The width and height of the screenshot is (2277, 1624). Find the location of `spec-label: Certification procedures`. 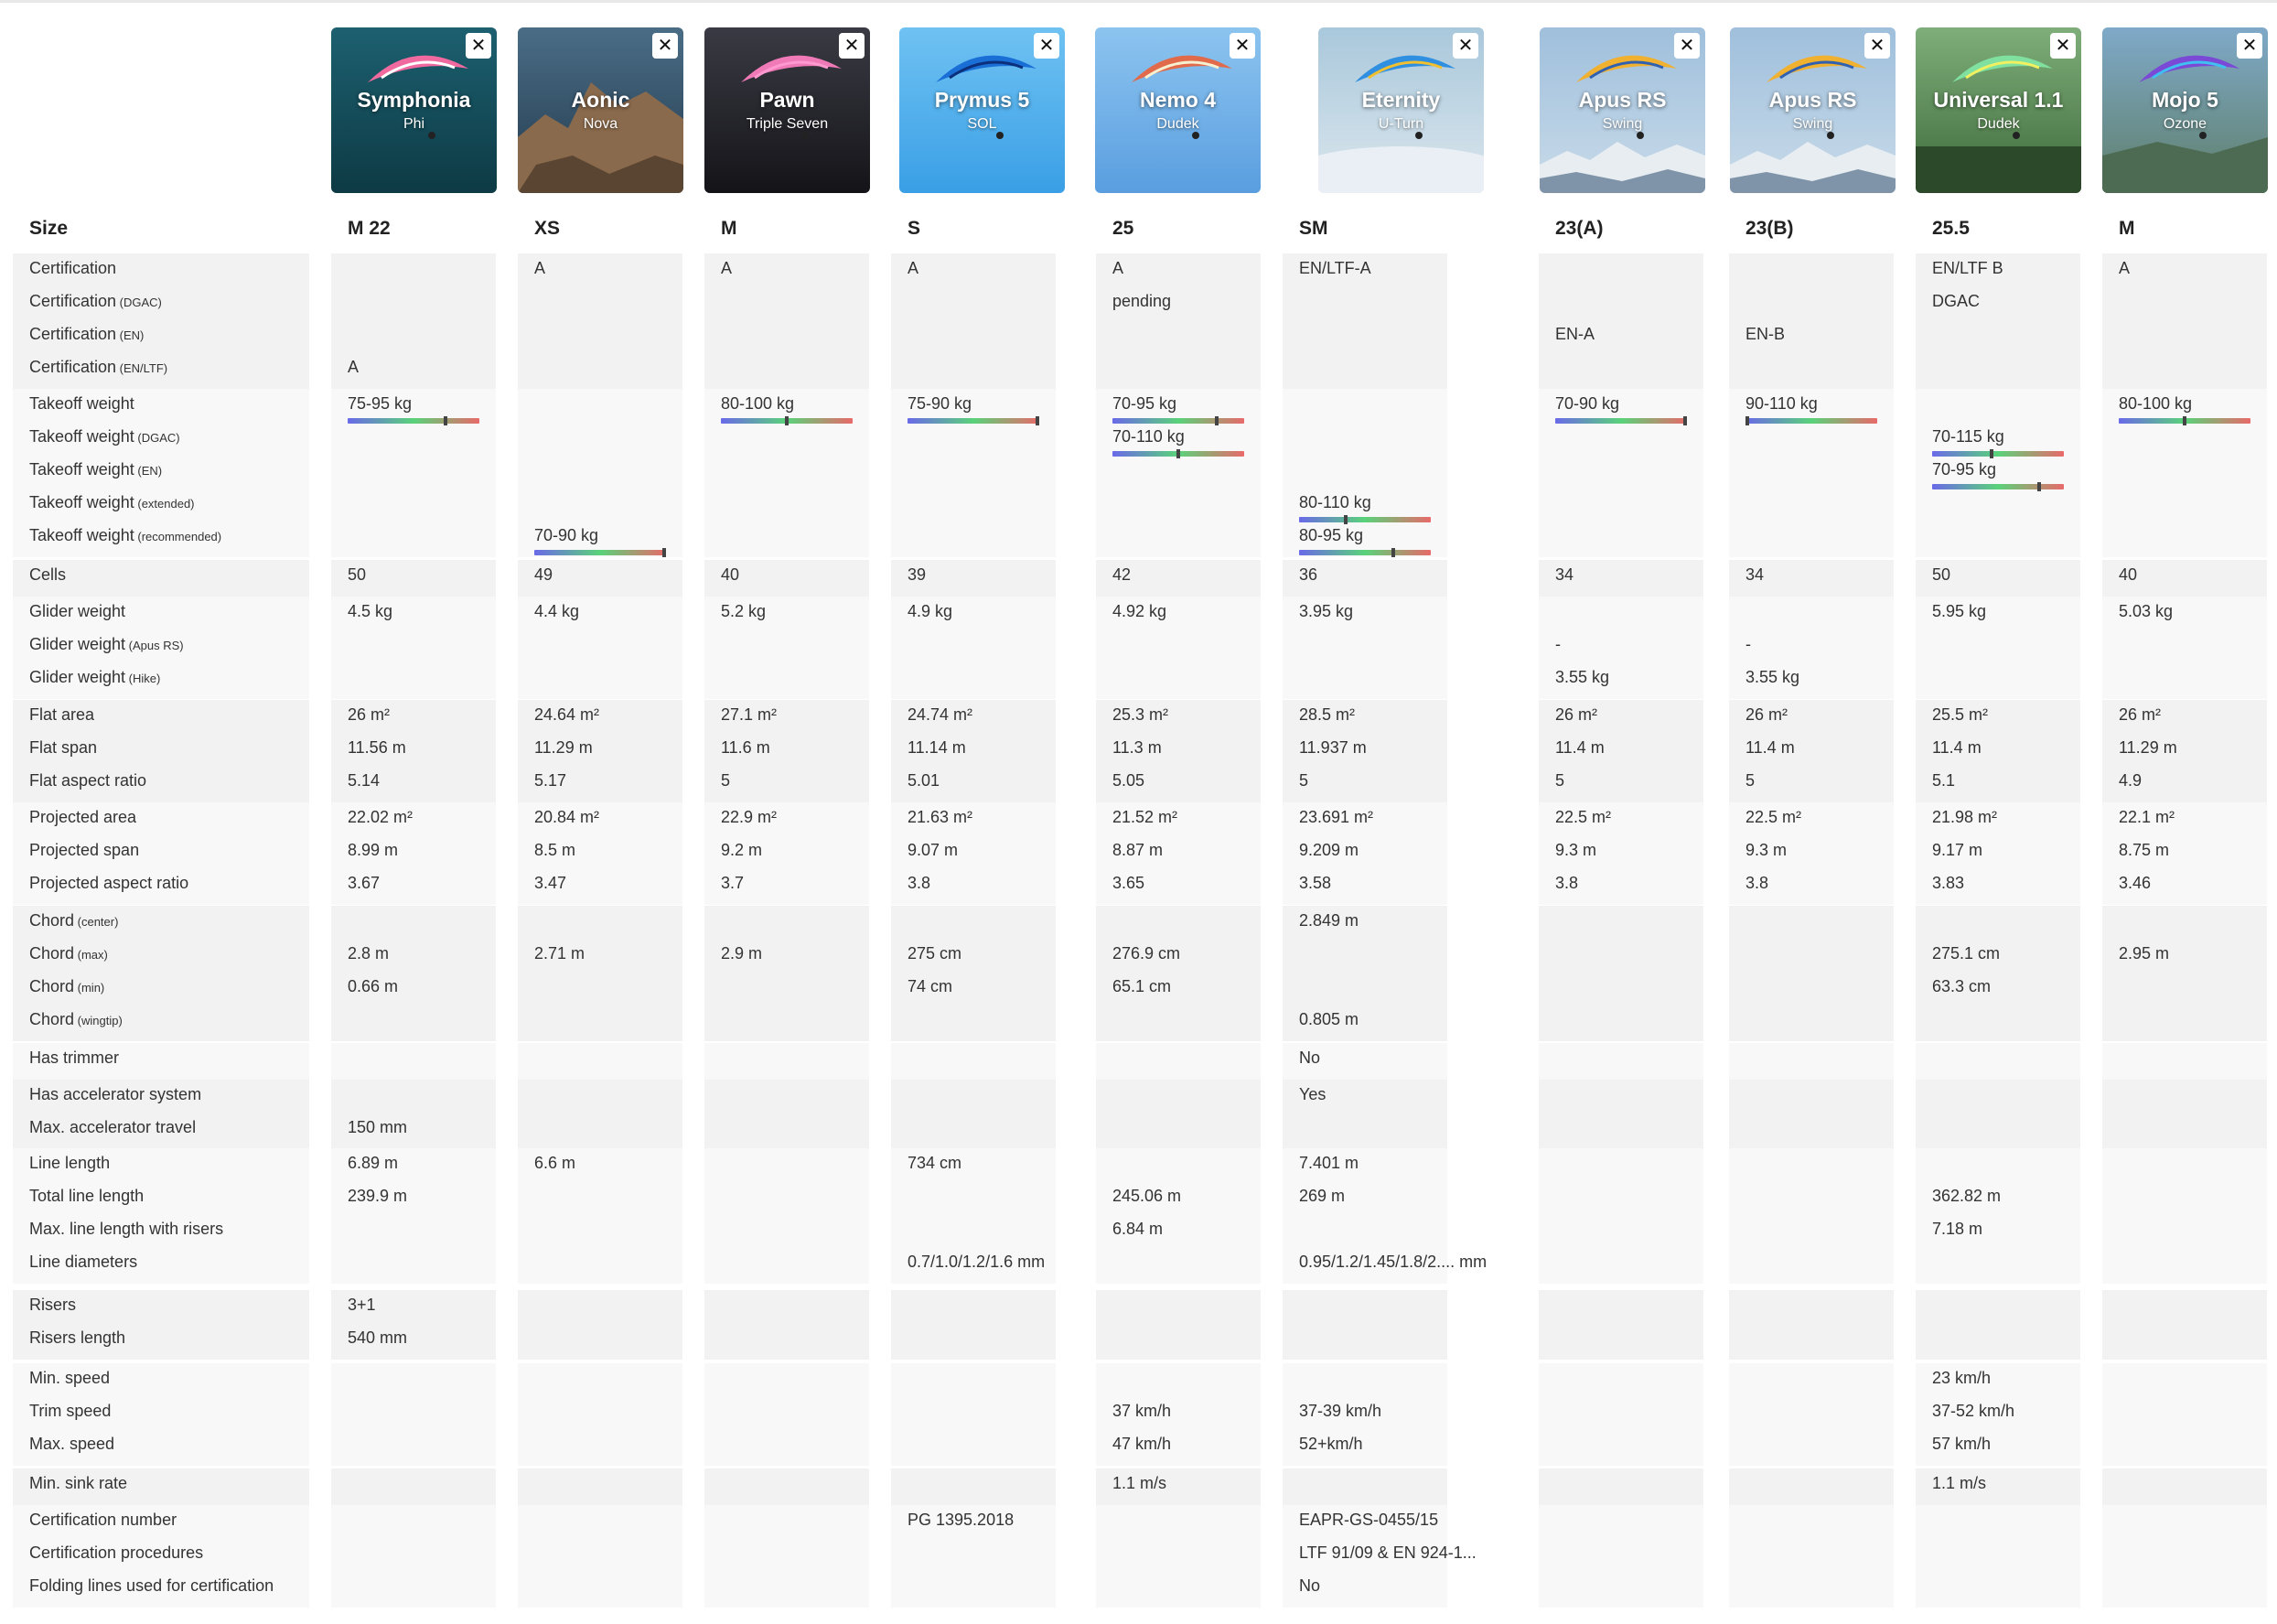

spec-label: Certification procedures is located at coordinates (116, 1553).